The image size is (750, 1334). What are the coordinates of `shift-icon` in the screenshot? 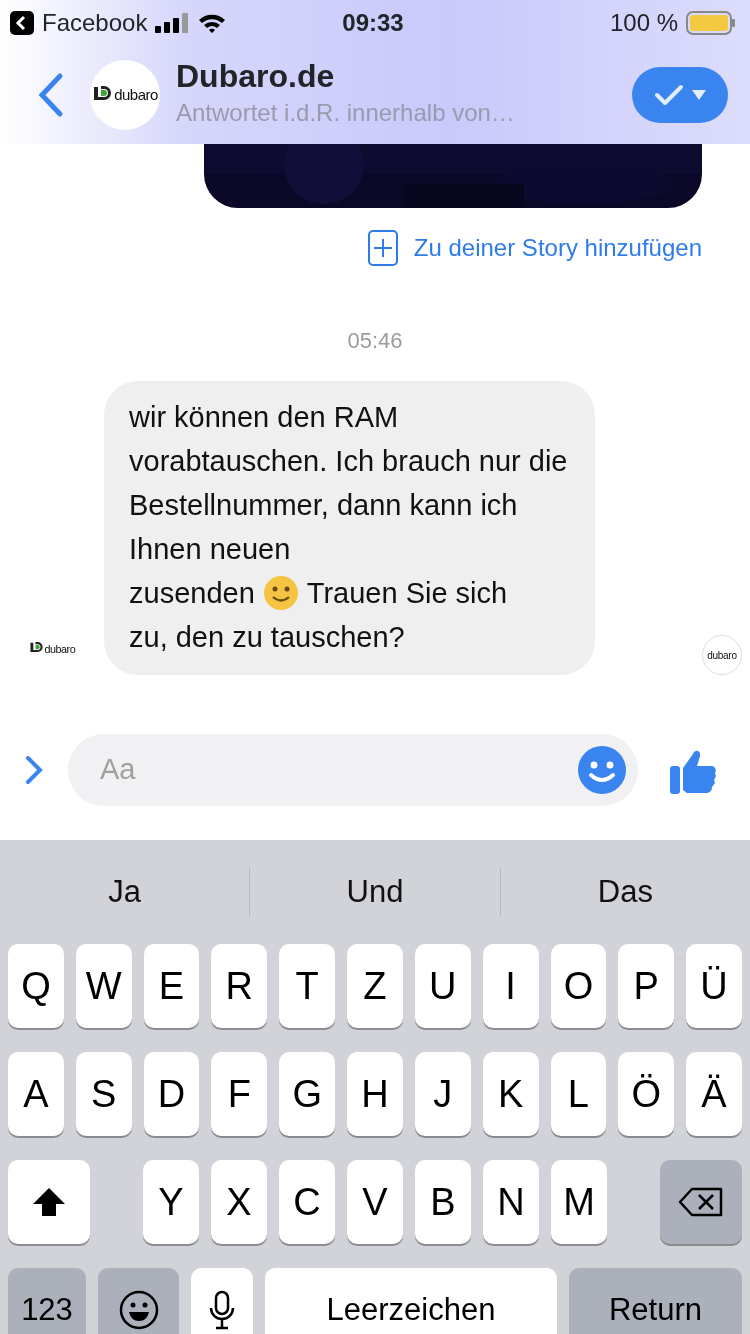 It's located at (49, 1202).